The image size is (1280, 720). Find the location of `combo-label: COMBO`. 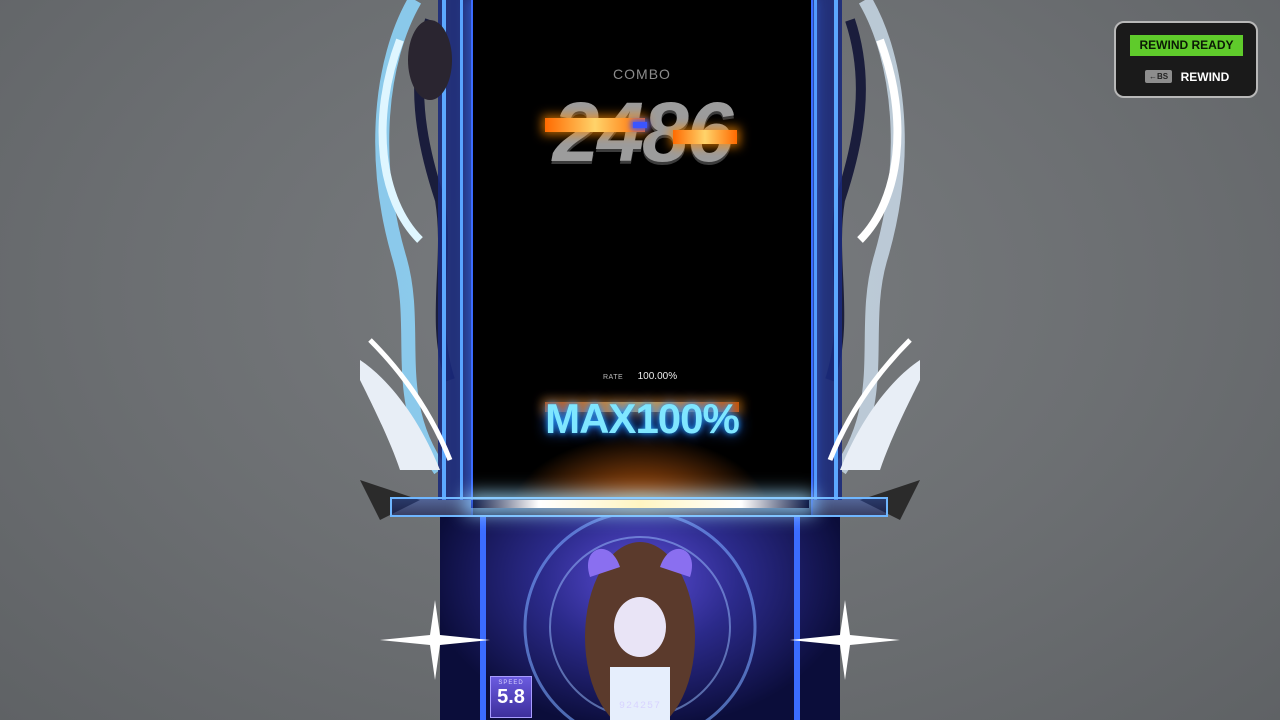

combo-label: COMBO is located at coordinates (642, 74).